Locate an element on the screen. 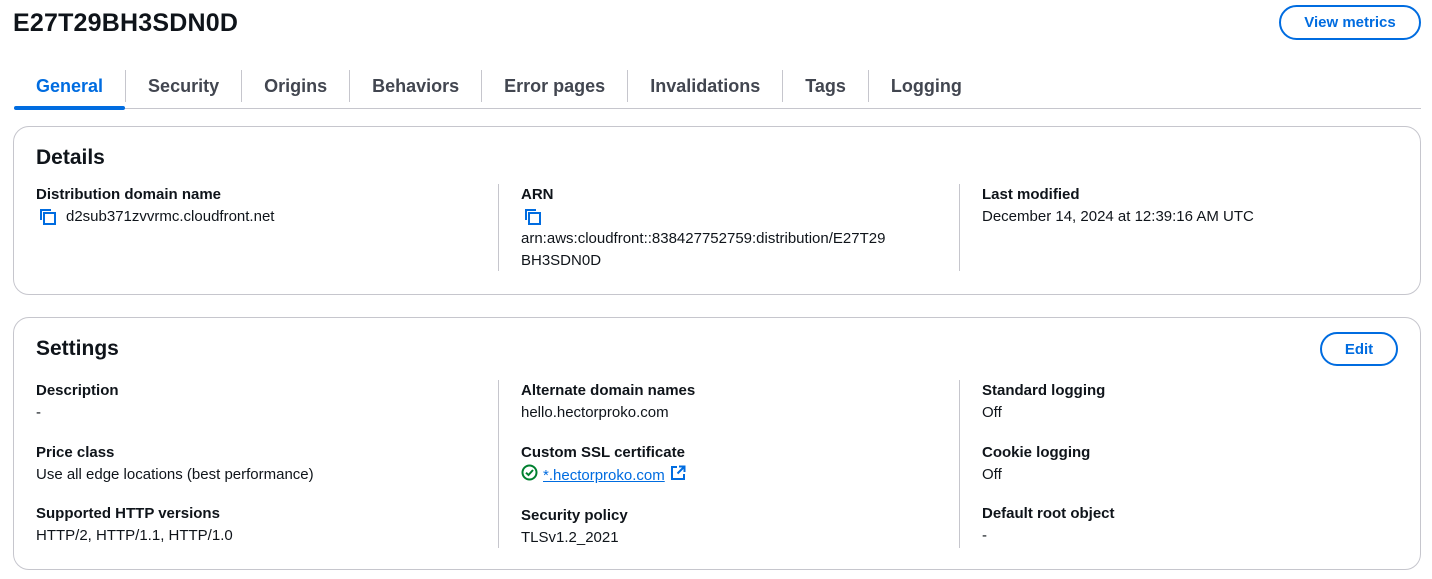 The height and width of the screenshot is (579, 1432). arn-label: ARN is located at coordinates (537, 194).